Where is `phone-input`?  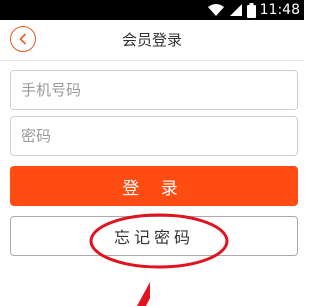
phone-input is located at coordinates (154, 90).